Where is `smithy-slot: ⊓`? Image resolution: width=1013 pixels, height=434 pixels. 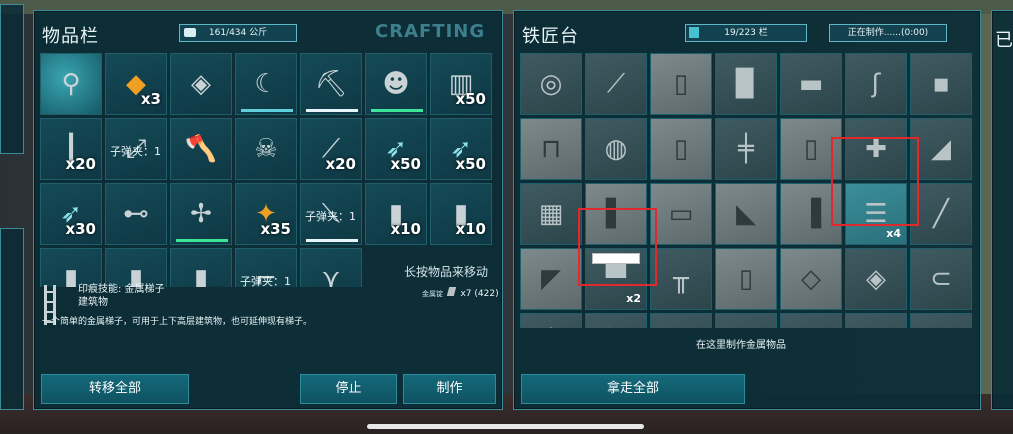
smithy-slot: ⊓ is located at coordinates (551, 149).